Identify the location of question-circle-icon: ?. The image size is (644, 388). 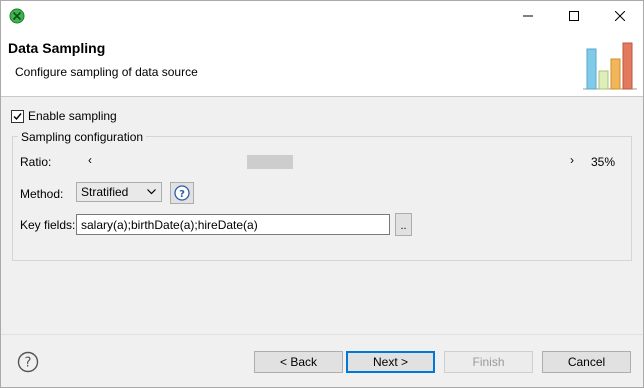
(28, 362).